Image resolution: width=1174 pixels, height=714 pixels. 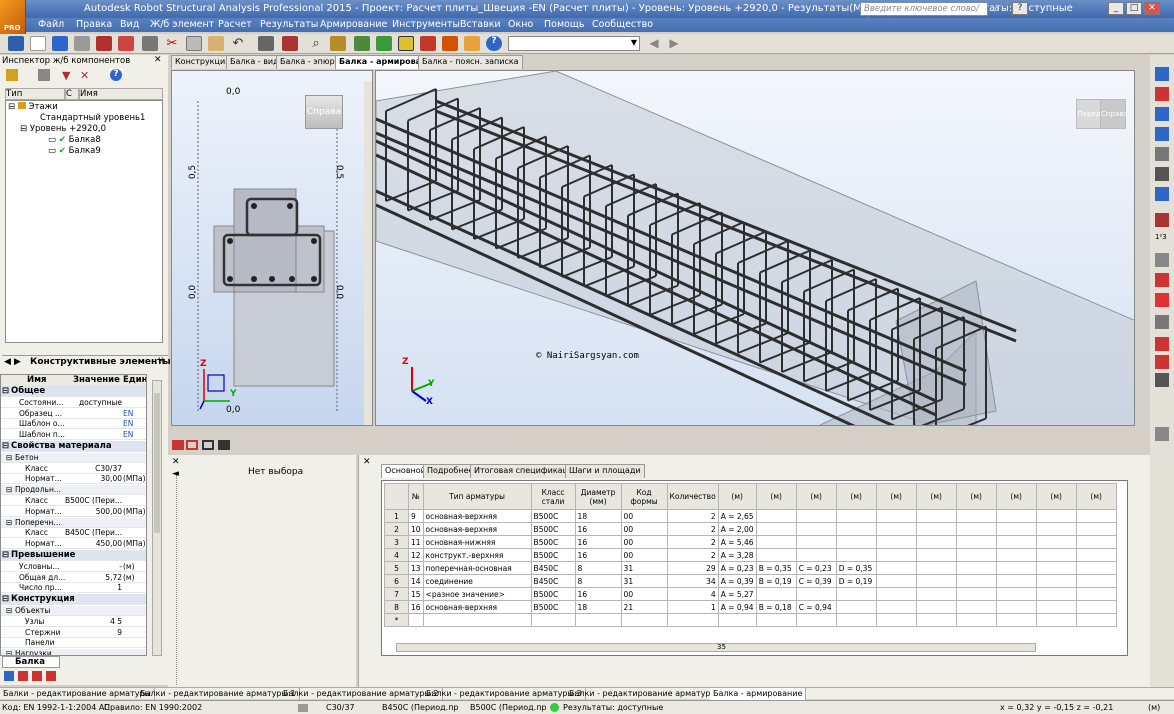 I want to click on table-cell: <разное значение>, so click(x=477, y=594).